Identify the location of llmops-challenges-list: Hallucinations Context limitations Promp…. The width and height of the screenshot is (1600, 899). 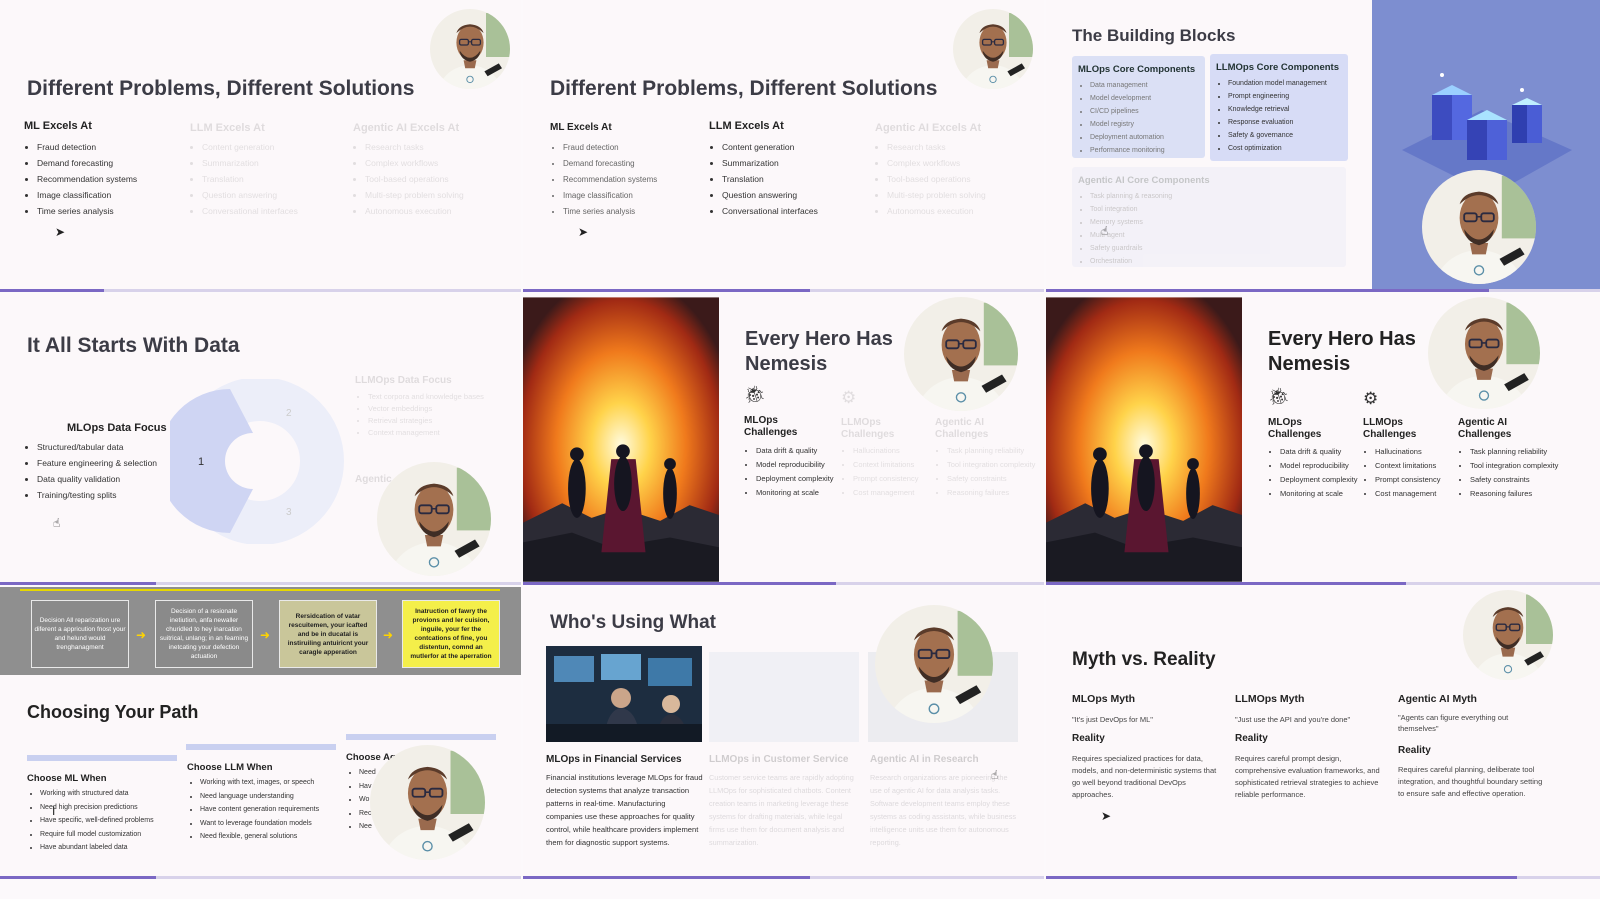
(888, 474).